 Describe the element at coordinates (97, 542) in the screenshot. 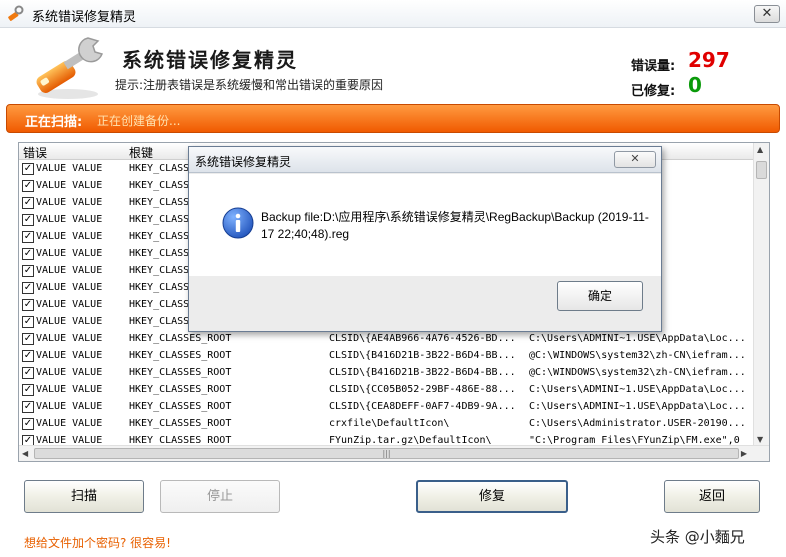

I see `promo-link: 想给文件加个密码? 很容易!` at that location.